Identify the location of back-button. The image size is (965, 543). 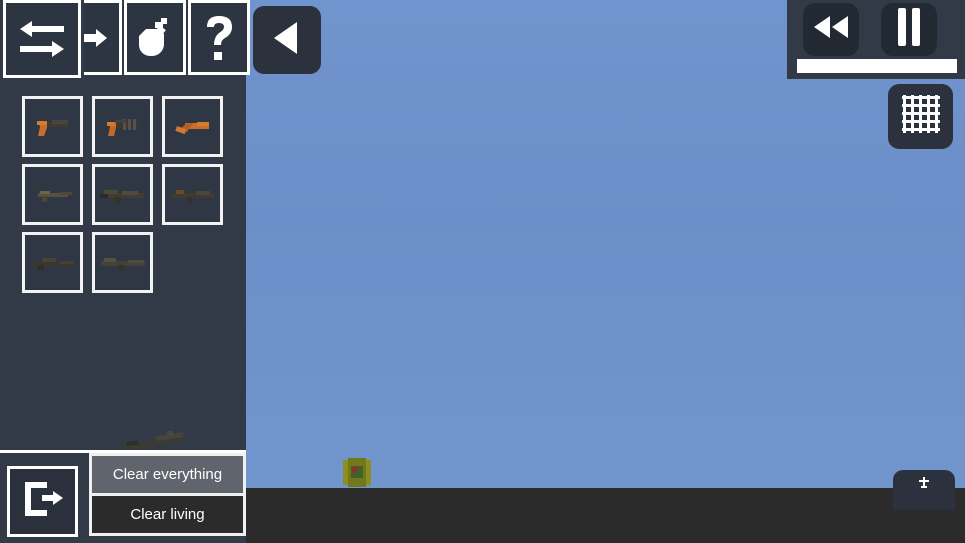
(287, 40).